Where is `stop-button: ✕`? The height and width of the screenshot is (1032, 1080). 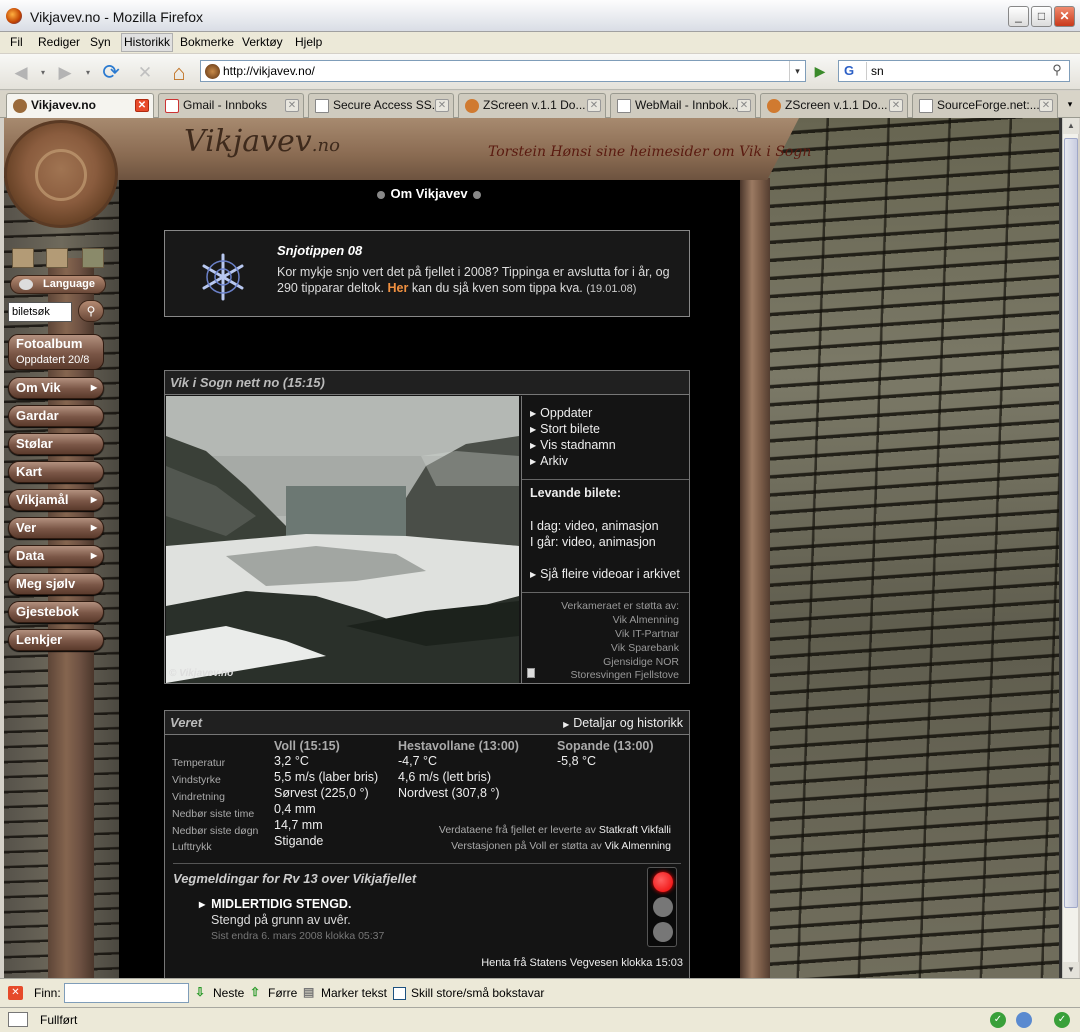
stop-button: ✕ is located at coordinates (145, 73).